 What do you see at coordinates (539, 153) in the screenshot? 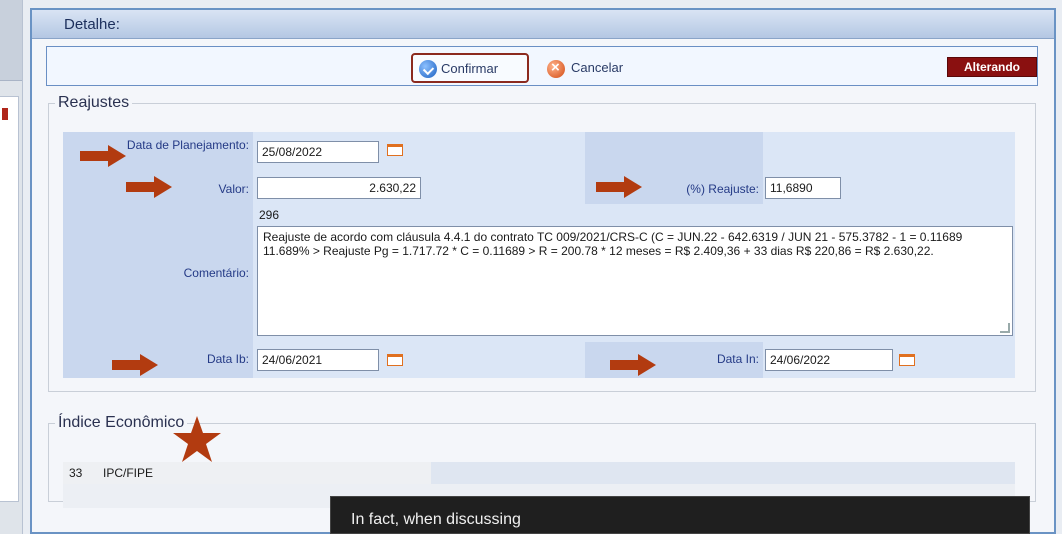
I see `row-data-planejamento: Data de Planejamento:` at bounding box center [539, 153].